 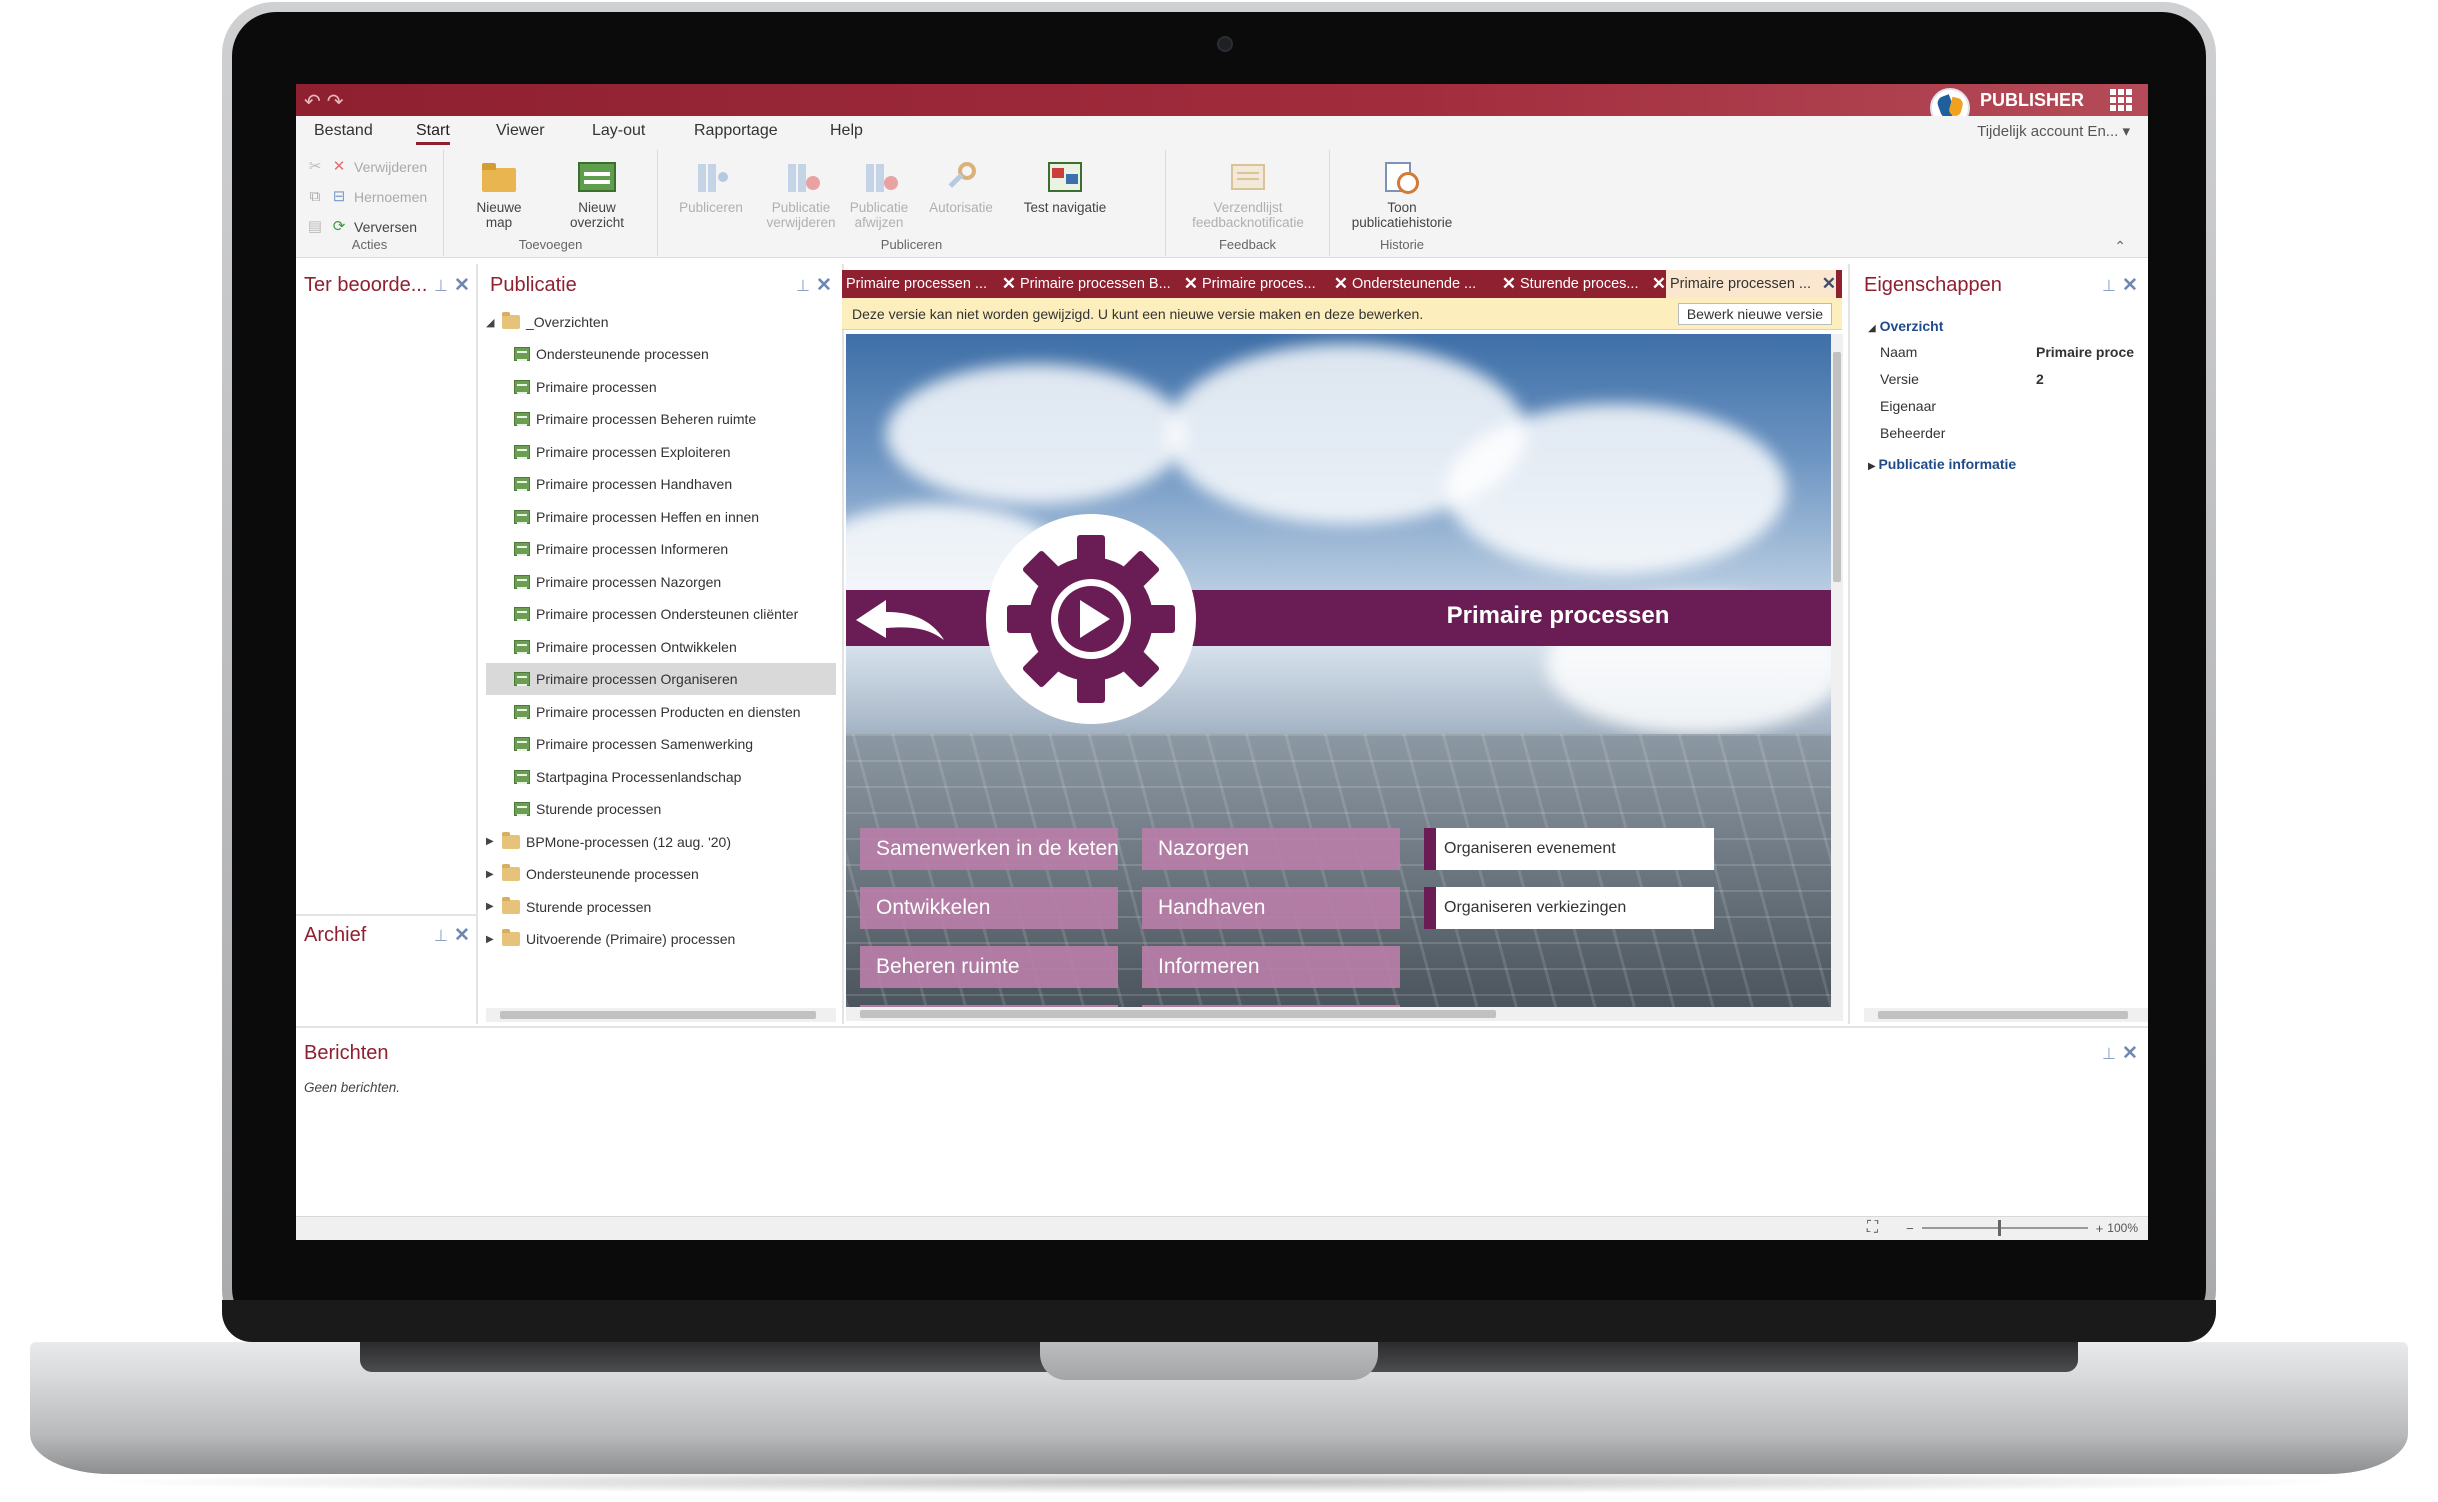 What do you see at coordinates (597, 192) in the screenshot?
I see `nieuw-overzicht-button: Nieuw overzicht` at bounding box center [597, 192].